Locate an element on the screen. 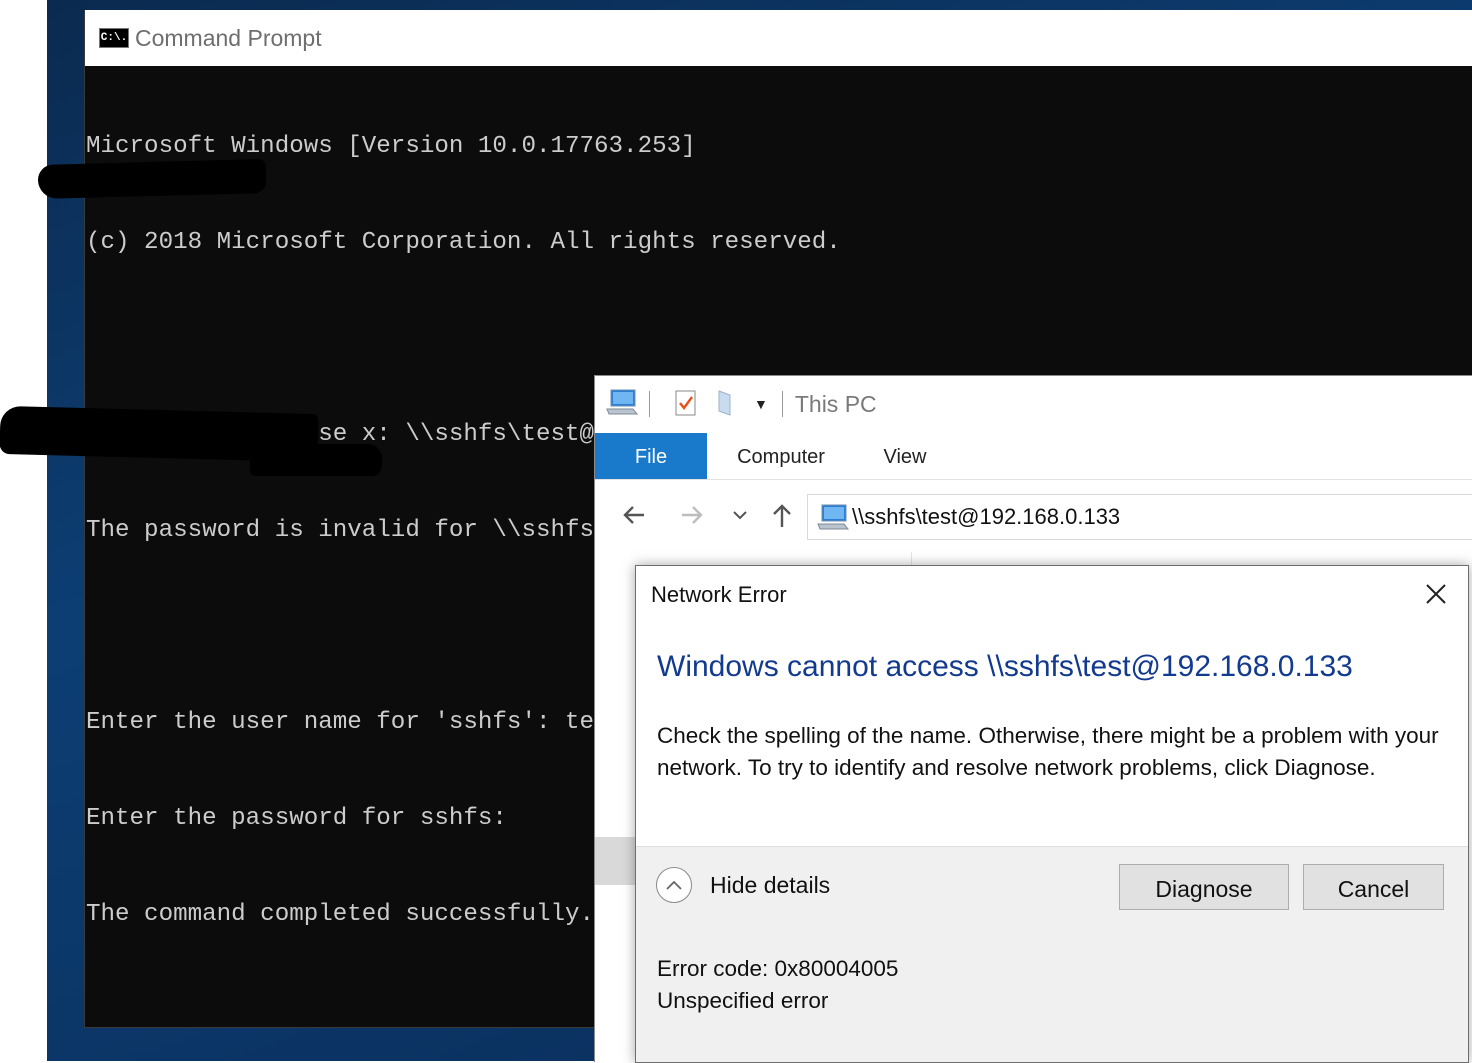 The width and height of the screenshot is (1472, 1063). explorer-title: This PC is located at coordinates (835, 403).